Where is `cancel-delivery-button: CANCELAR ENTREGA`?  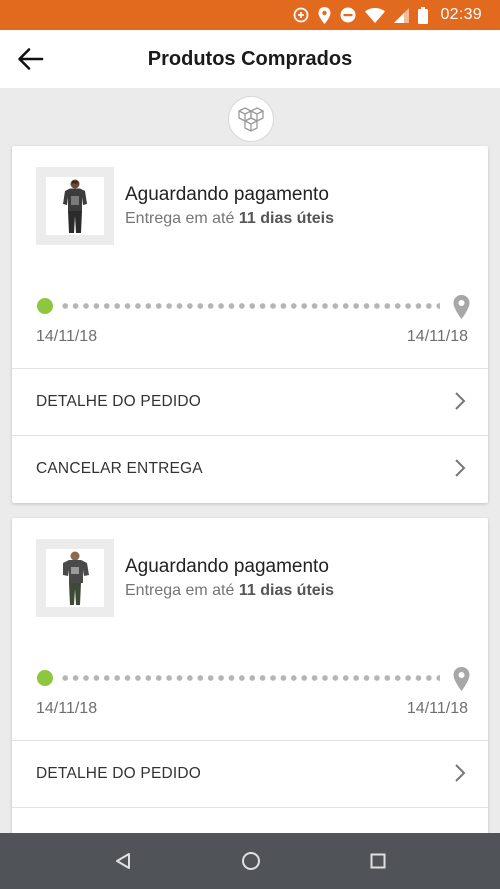 cancel-delivery-button: CANCELAR ENTREGA is located at coordinates (250, 468).